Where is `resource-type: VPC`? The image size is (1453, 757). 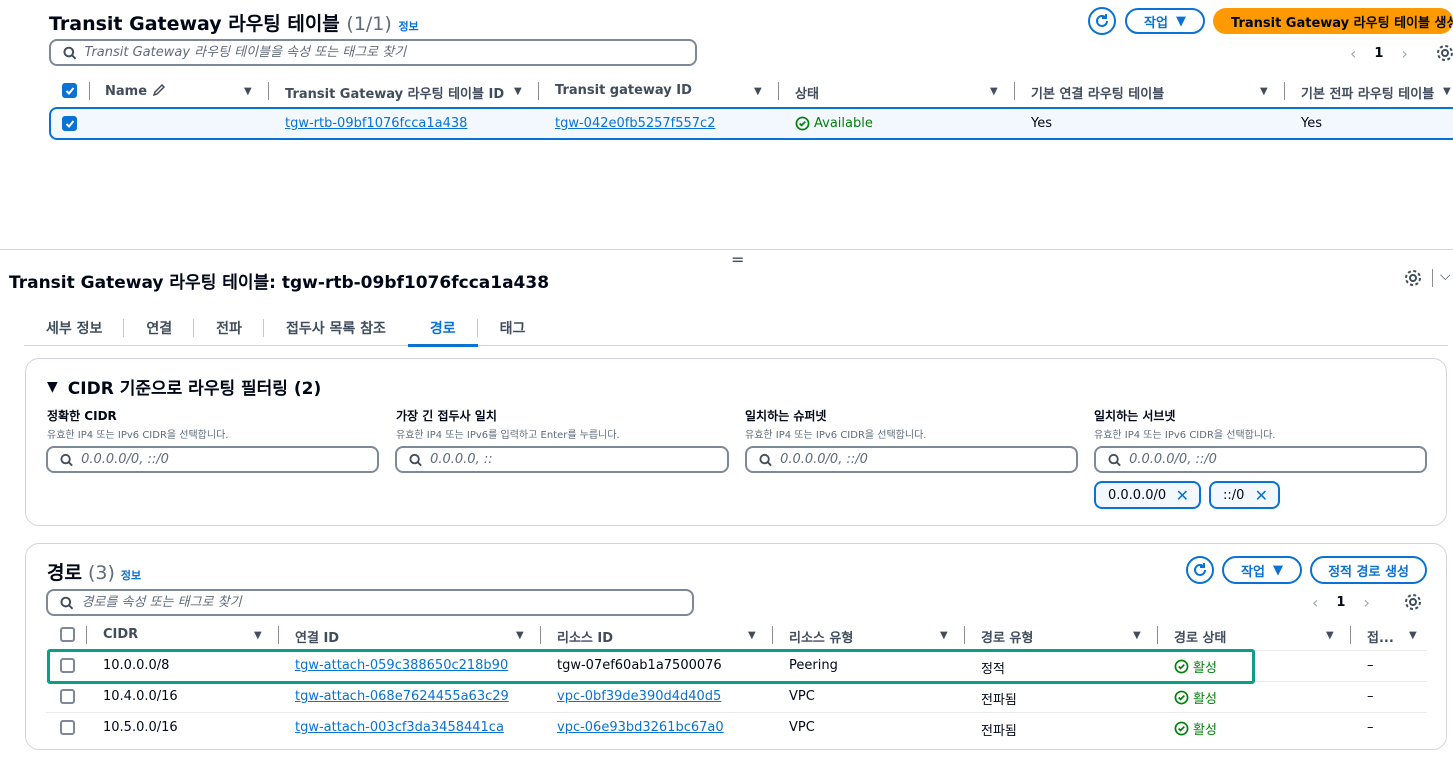 resource-type: VPC is located at coordinates (802, 727).